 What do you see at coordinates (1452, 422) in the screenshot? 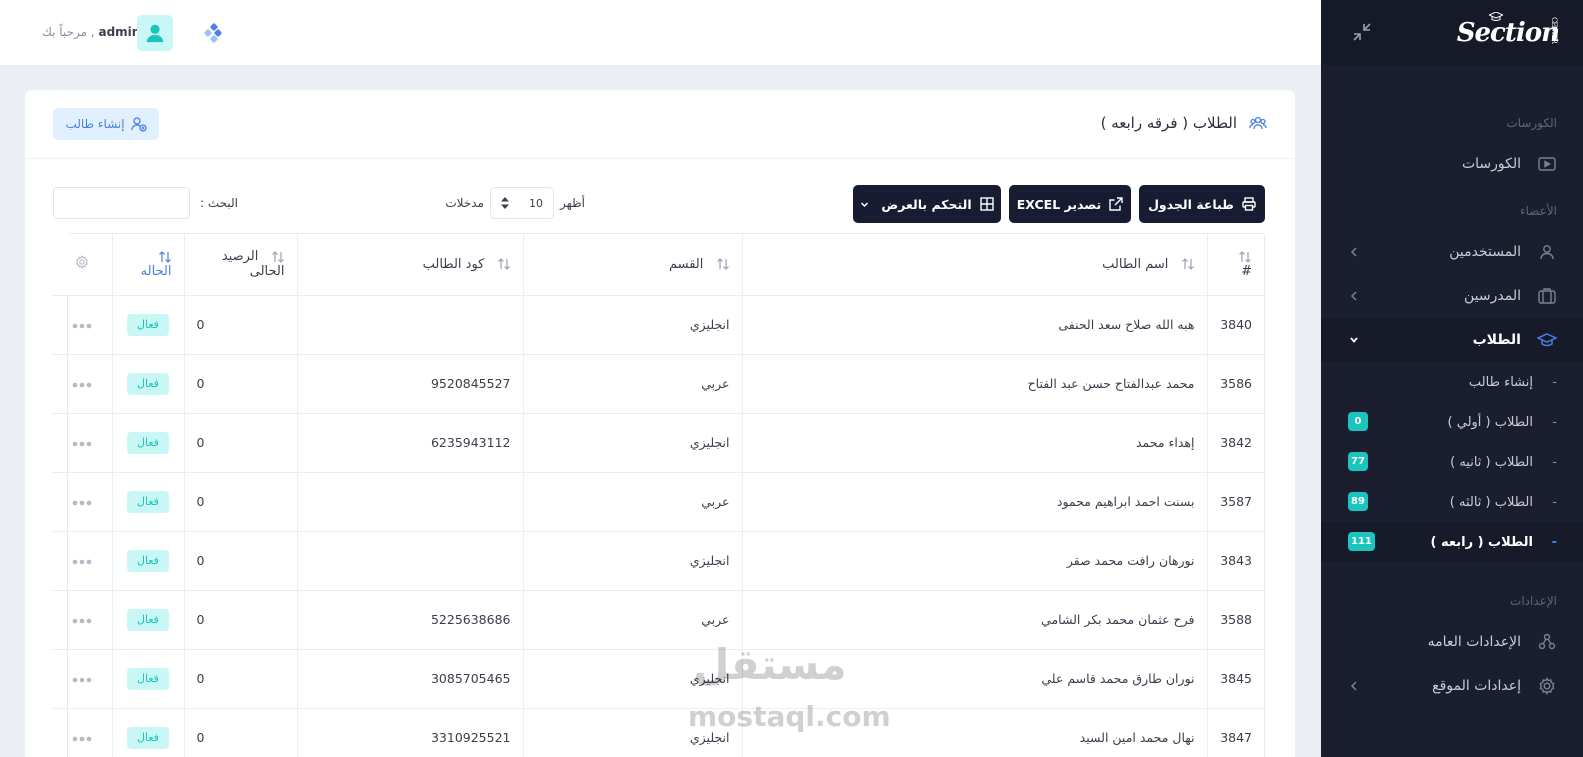
I see `sidebar-subitem-students-first: - الطلاب ( أولي ) 0` at bounding box center [1452, 422].